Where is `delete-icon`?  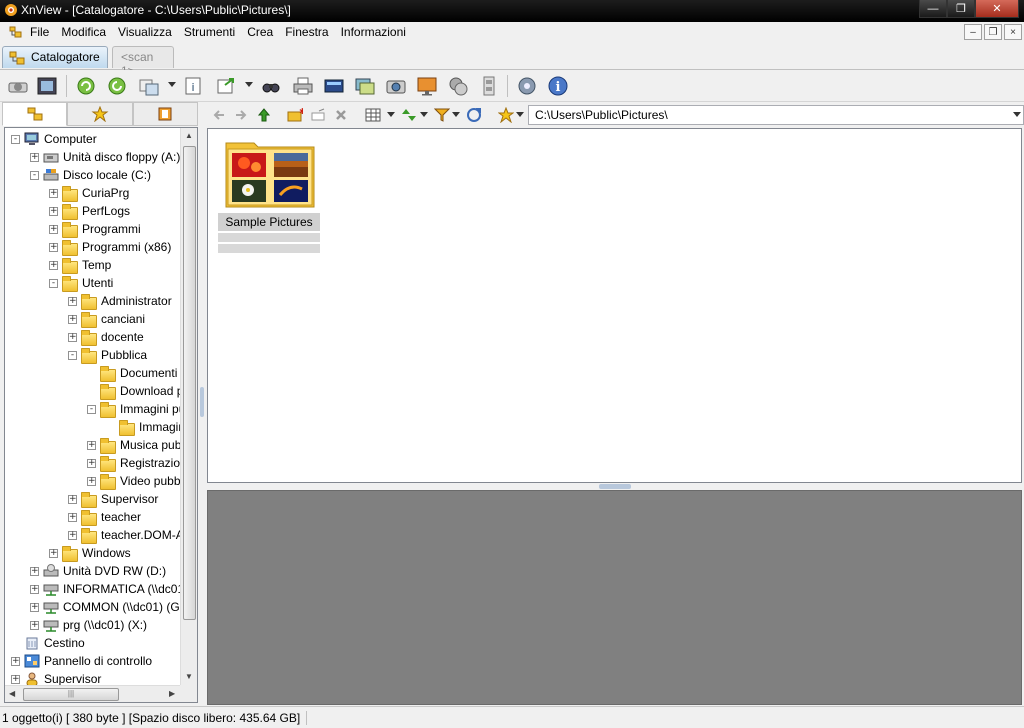 delete-icon is located at coordinates (341, 115).